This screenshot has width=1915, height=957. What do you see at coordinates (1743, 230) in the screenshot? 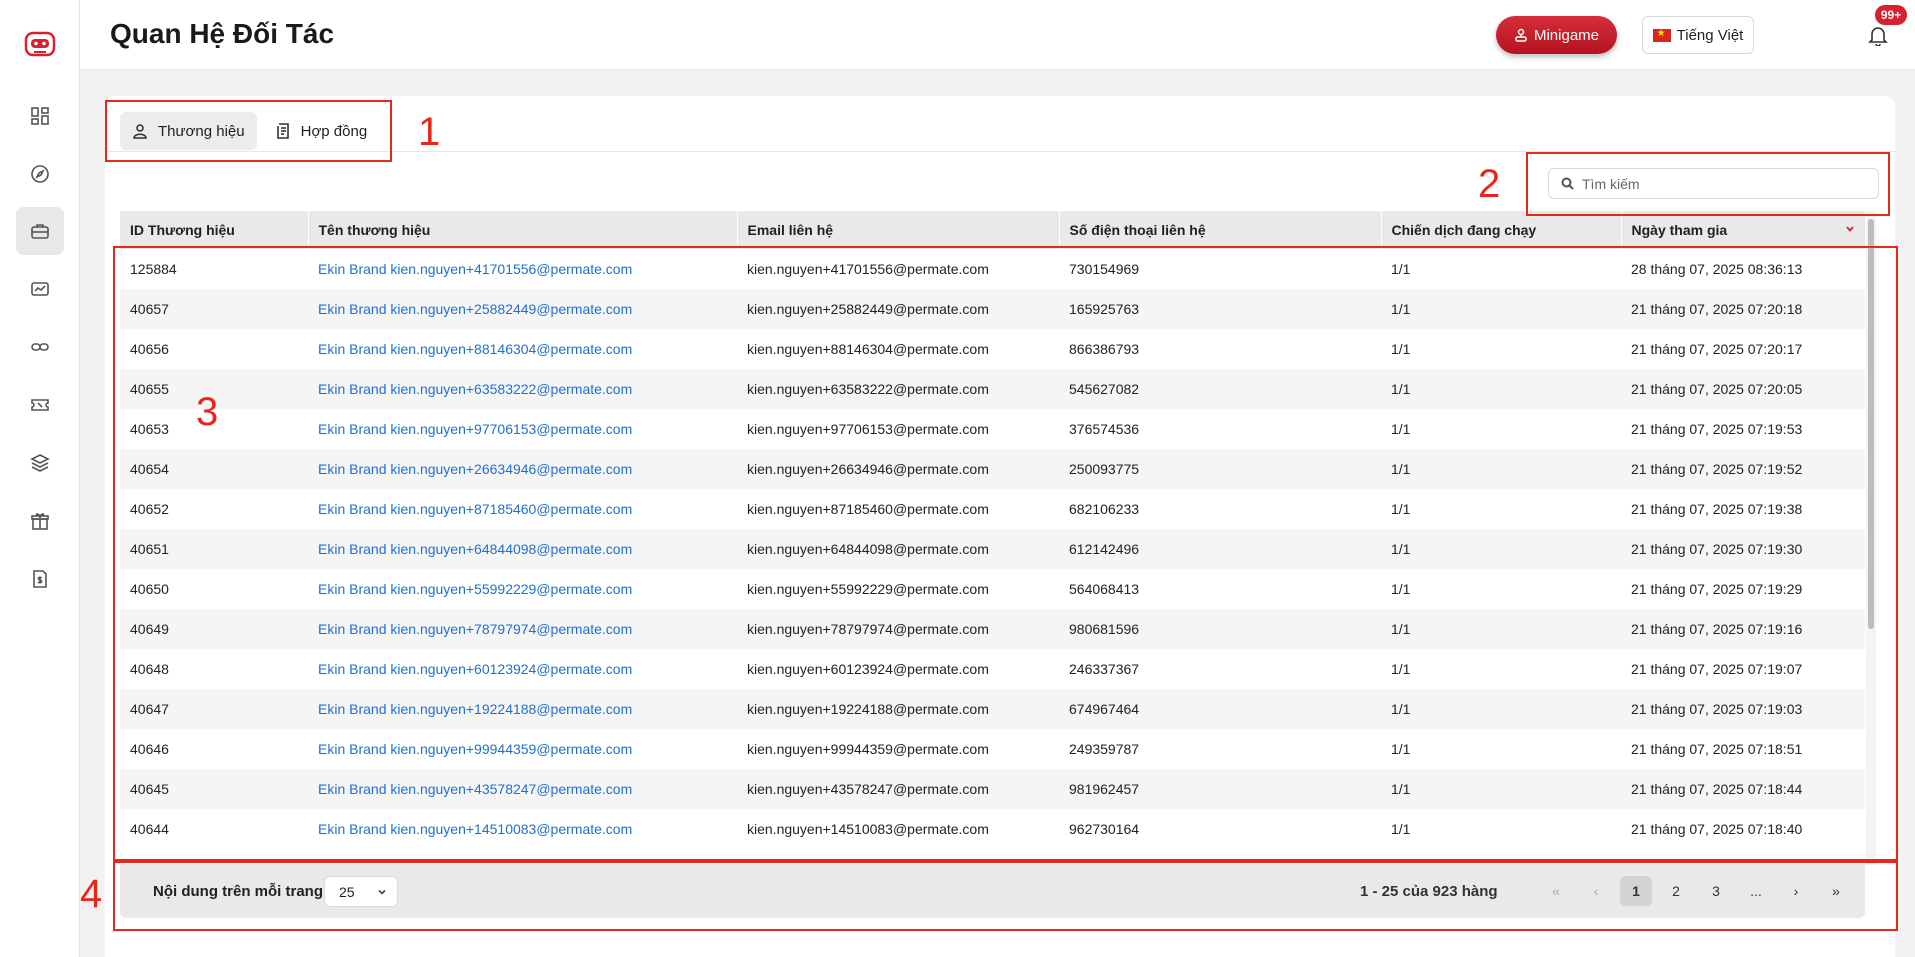
I see `column-header-join-date: Ngày tham gia` at bounding box center [1743, 230].